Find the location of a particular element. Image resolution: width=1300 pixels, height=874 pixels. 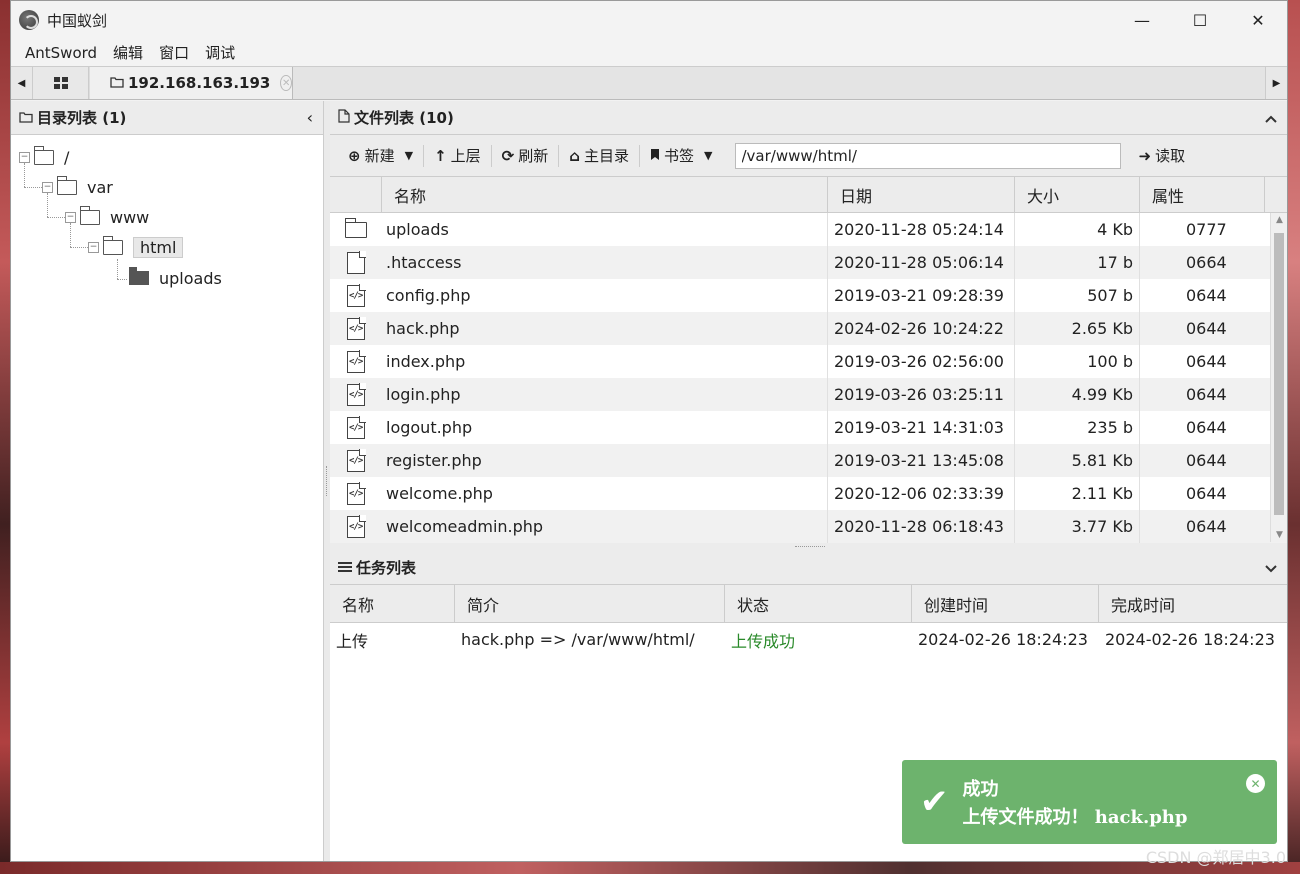

tree-node-label: uploads is located at coordinates (190, 278).